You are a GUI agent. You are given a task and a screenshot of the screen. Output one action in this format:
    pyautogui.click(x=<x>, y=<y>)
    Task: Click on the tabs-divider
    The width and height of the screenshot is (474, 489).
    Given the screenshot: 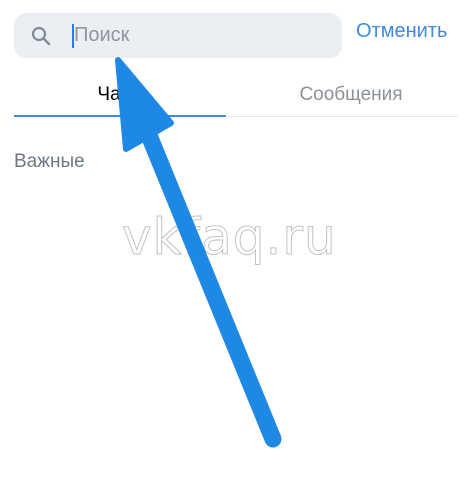 What is the action you would take?
    pyautogui.click(x=343, y=116)
    